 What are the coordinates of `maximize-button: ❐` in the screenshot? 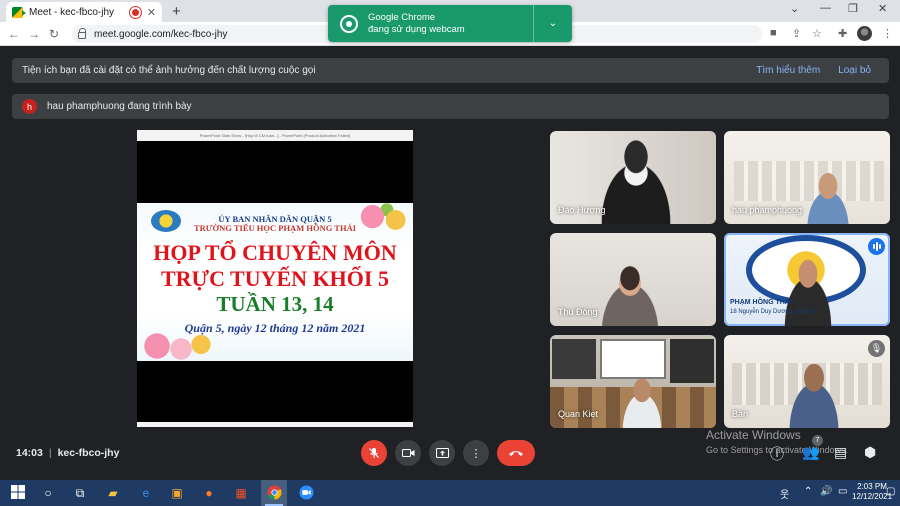 It's located at (853, 8).